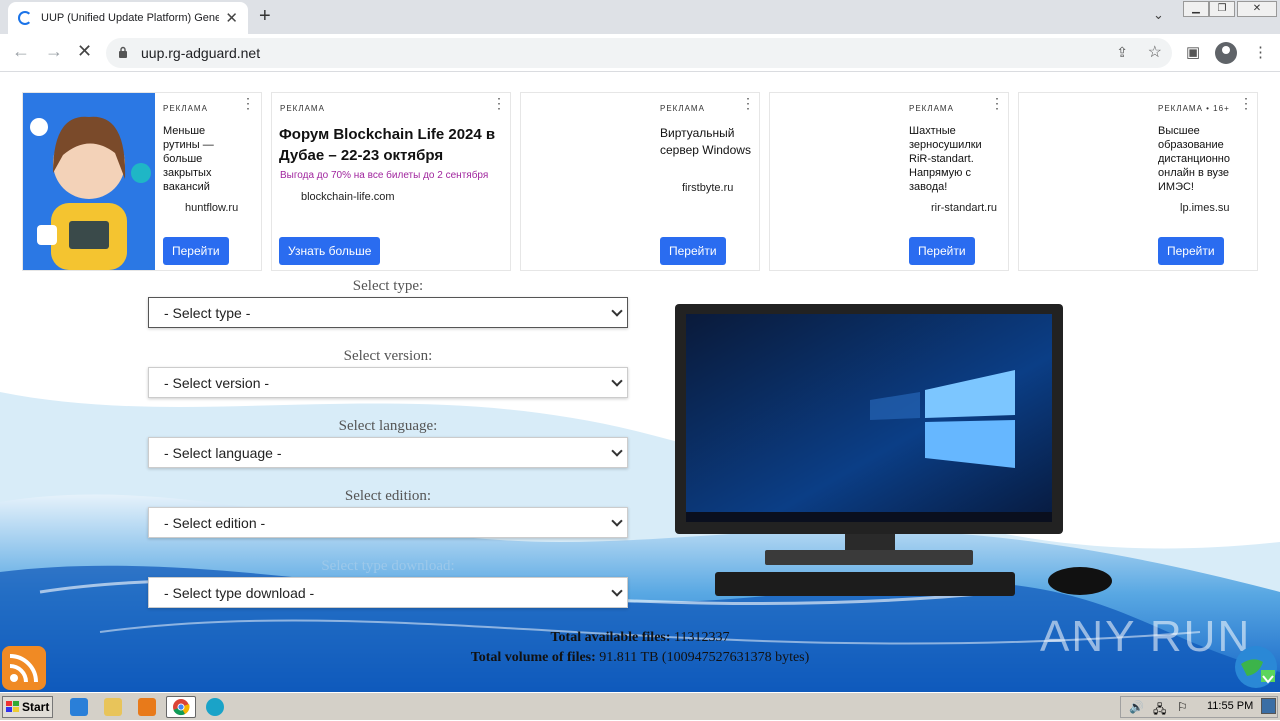  What do you see at coordinates (12, 706) in the screenshot?
I see `windows-logo-icon` at bounding box center [12, 706].